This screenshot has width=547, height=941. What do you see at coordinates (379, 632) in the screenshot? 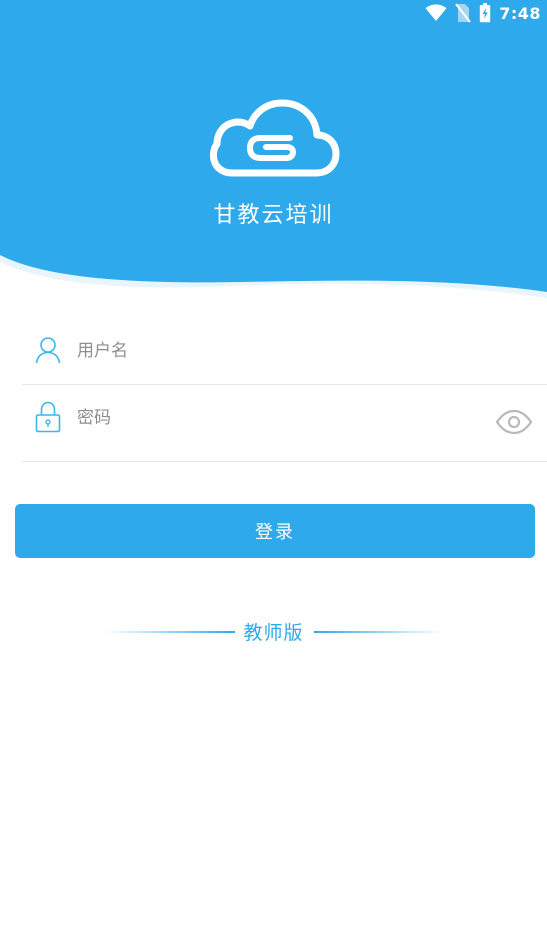
I see `edition-divider-right` at bounding box center [379, 632].